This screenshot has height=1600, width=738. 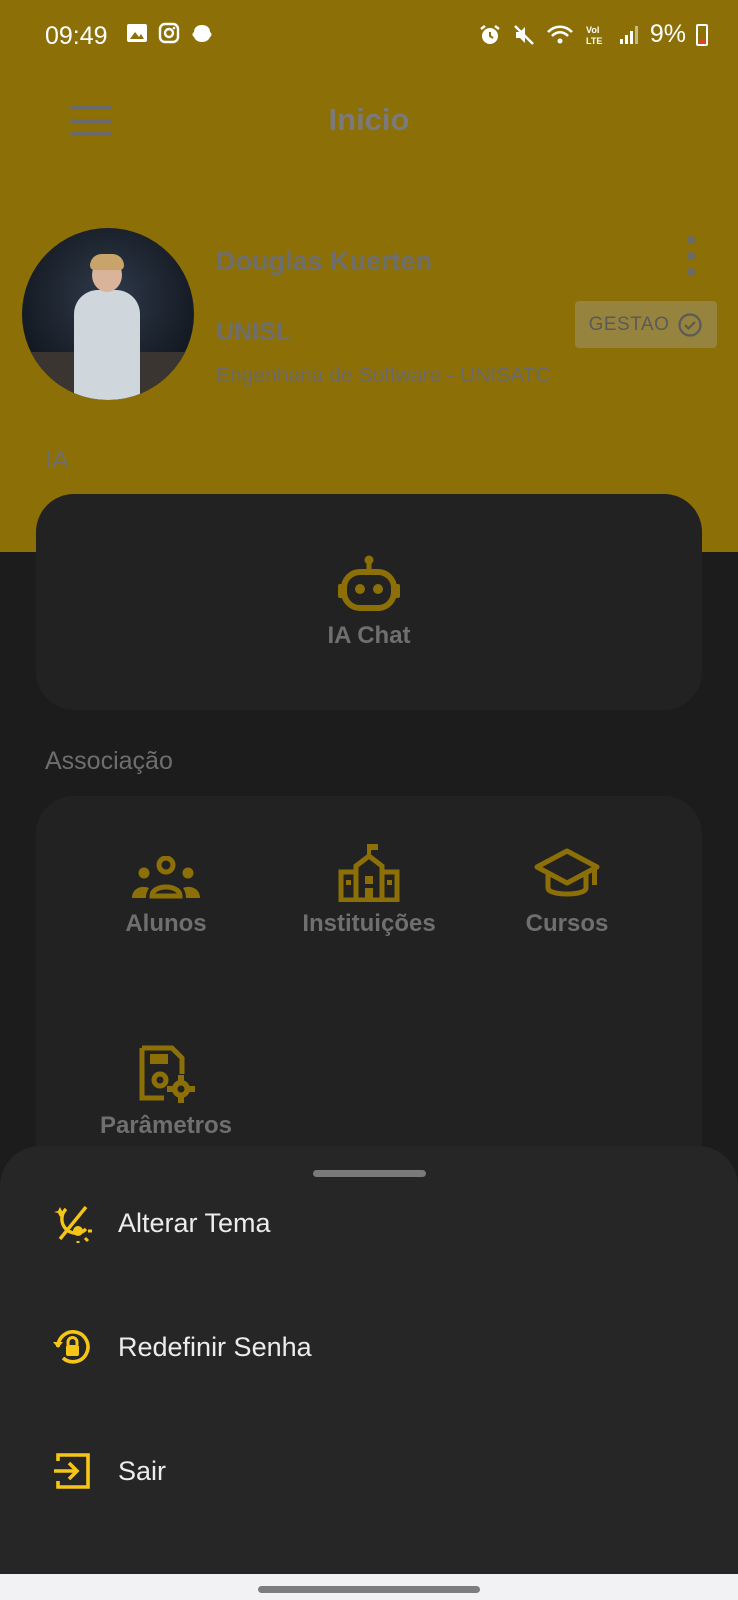 I want to click on status-time: 09:49, so click(x=76, y=36).